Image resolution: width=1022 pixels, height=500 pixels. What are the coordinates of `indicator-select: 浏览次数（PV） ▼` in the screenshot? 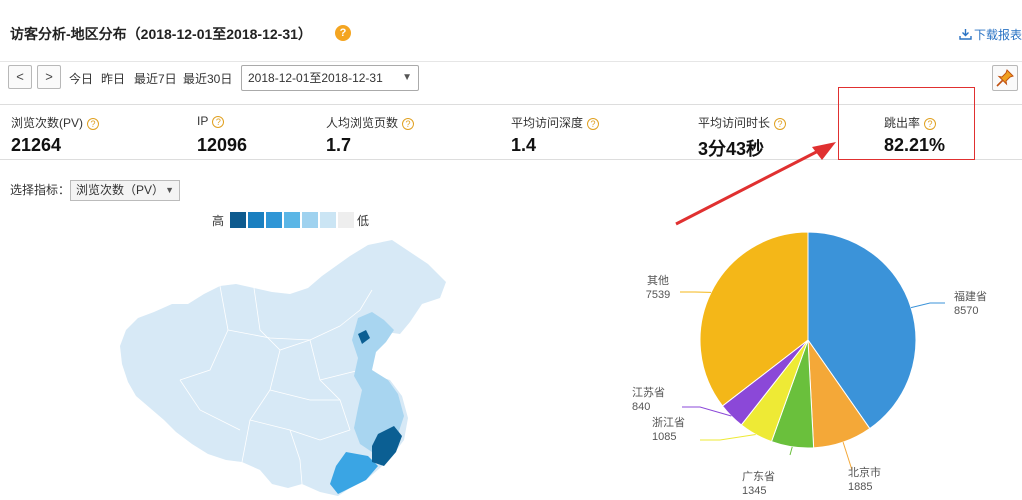 It's located at (125, 190).